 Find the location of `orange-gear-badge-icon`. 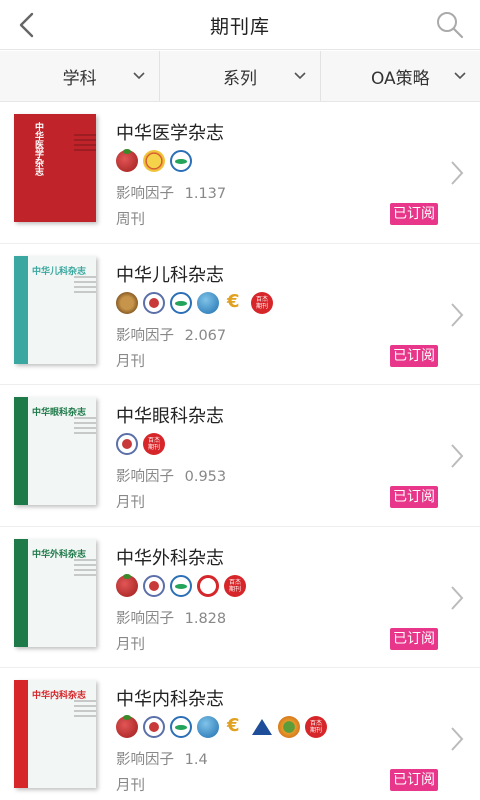

orange-gear-badge-icon is located at coordinates (289, 727).